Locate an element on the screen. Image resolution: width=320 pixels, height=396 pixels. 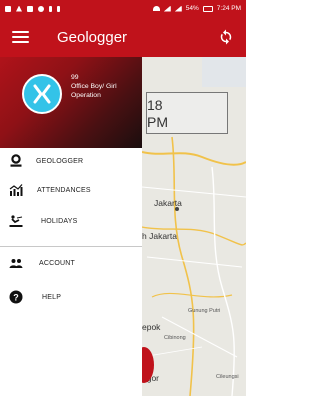
logo-x-icon is located at coordinates (42, 94).